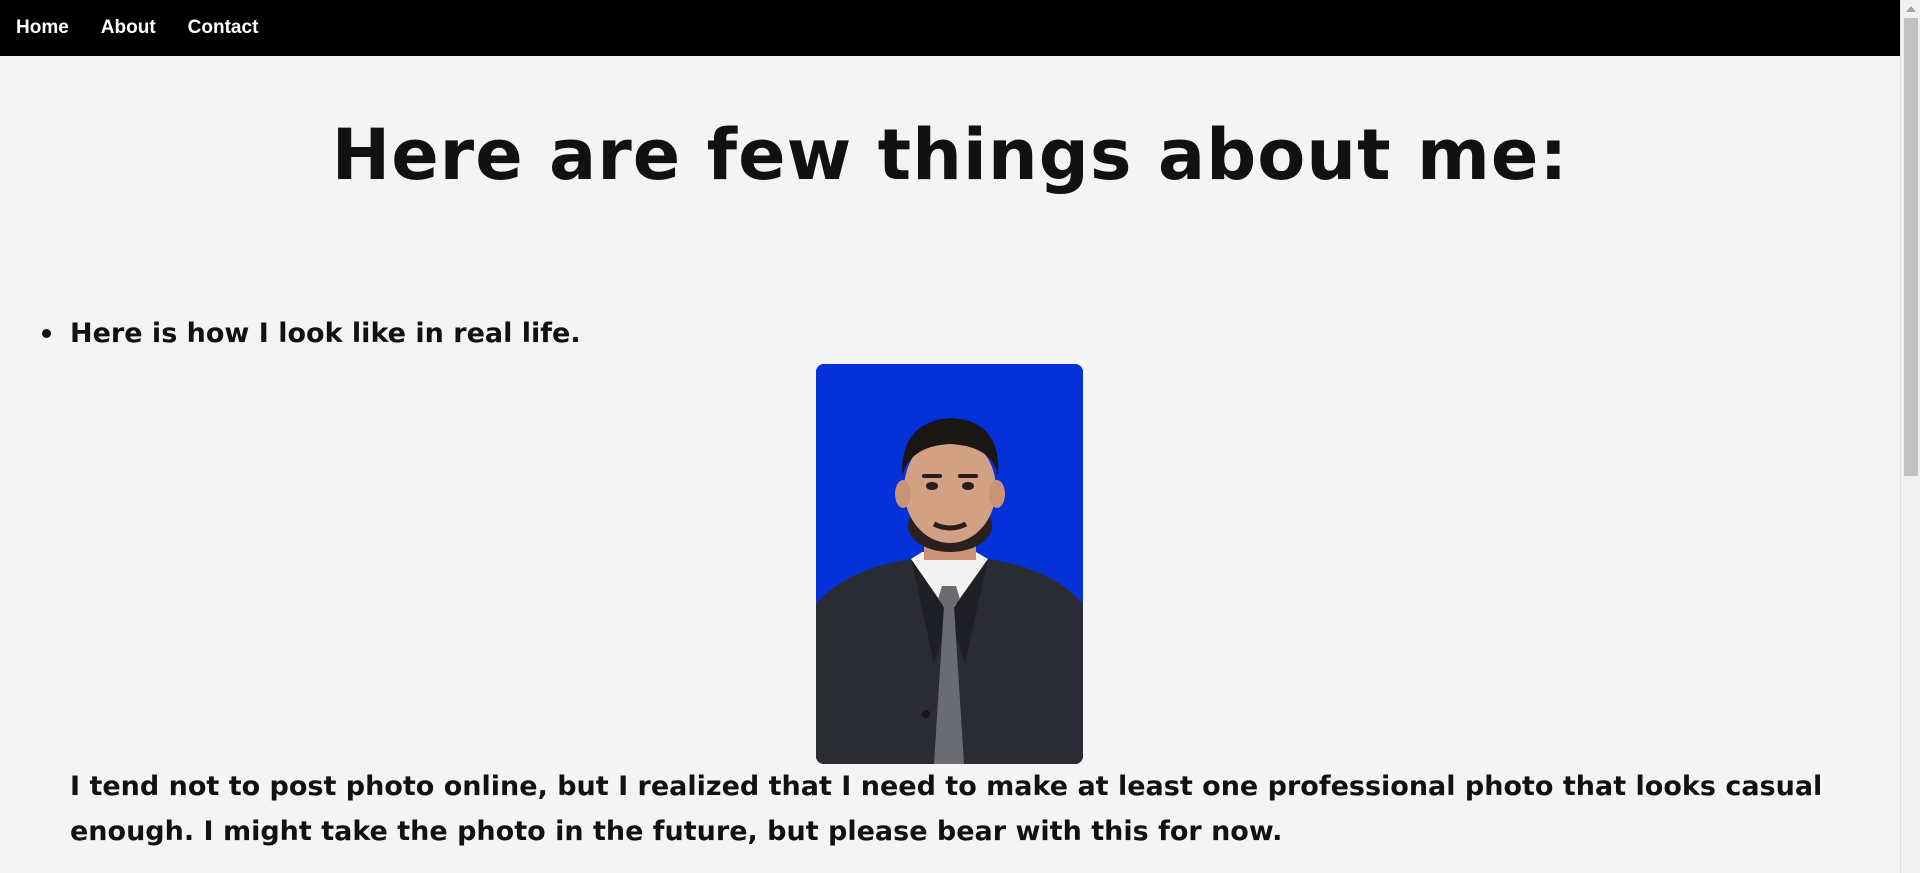 The image size is (1920, 873). Describe the element at coordinates (223, 28) in the screenshot. I see `nav-contact-link: Contact` at that location.